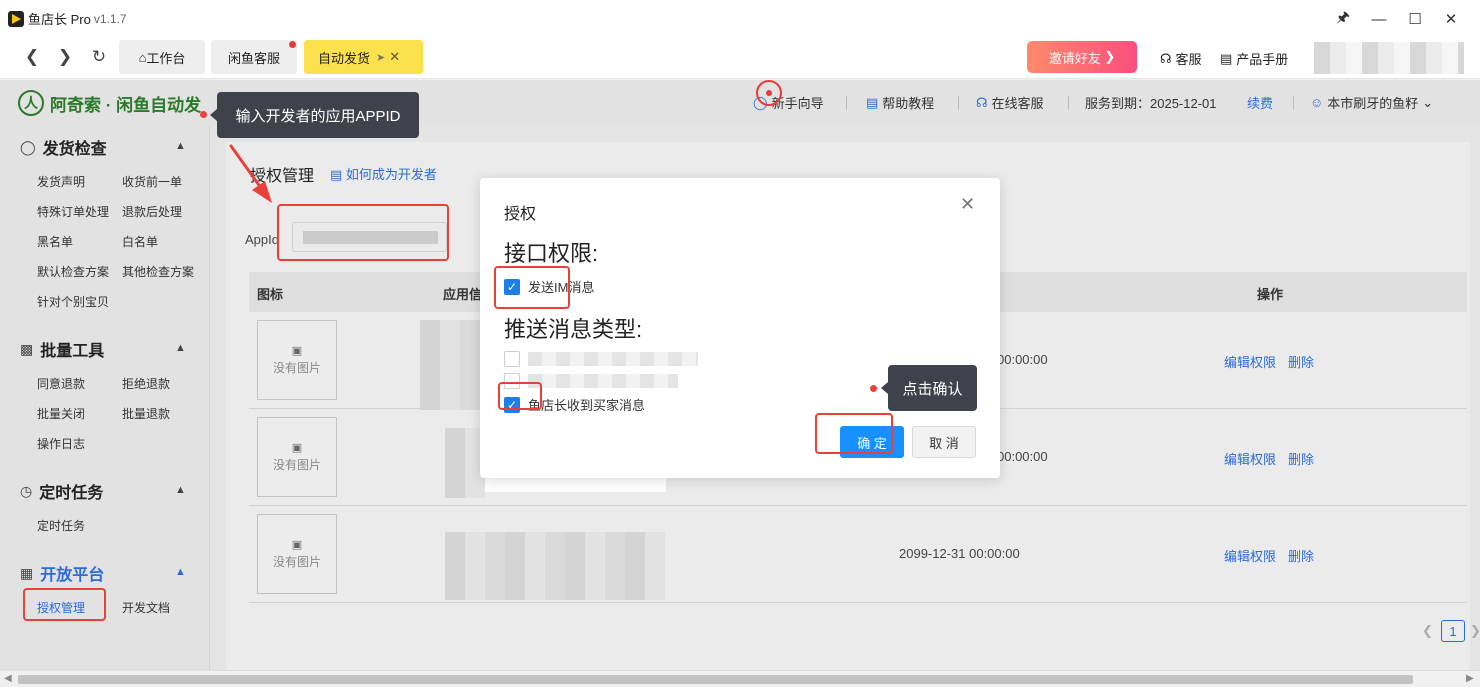 This screenshot has width=1480, height=687. Describe the element at coordinates (1475, 631) in the screenshot. I see `pager-next-icon: ❯` at that location.